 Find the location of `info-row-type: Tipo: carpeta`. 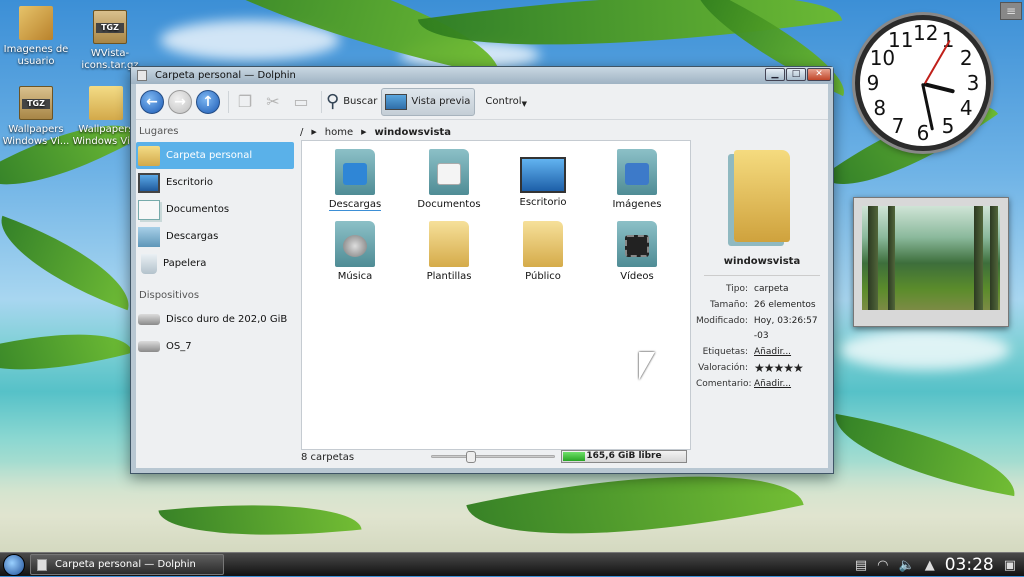

info-row-type: Tipo: carpeta is located at coordinates (757, 289).